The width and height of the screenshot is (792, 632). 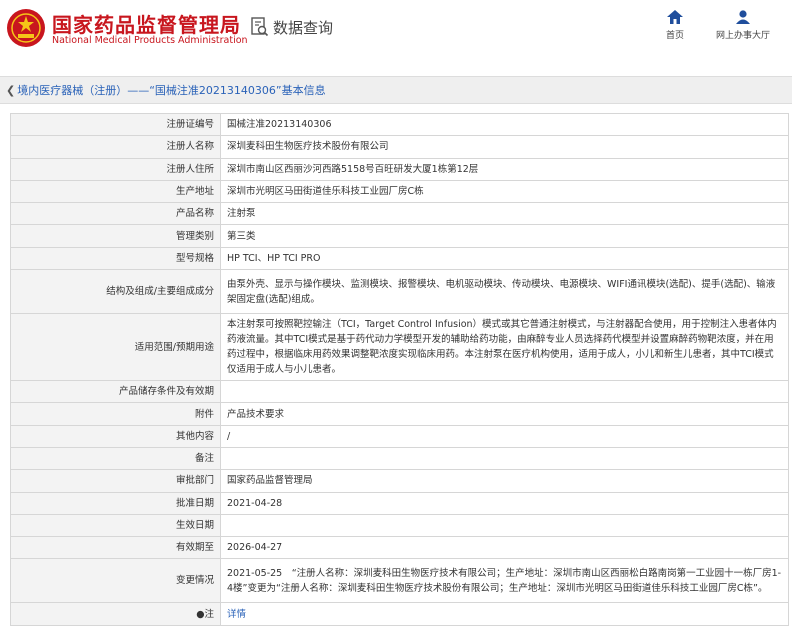 What do you see at coordinates (115, 481) in the screenshot?
I see `row-label: 审批部门` at bounding box center [115, 481].